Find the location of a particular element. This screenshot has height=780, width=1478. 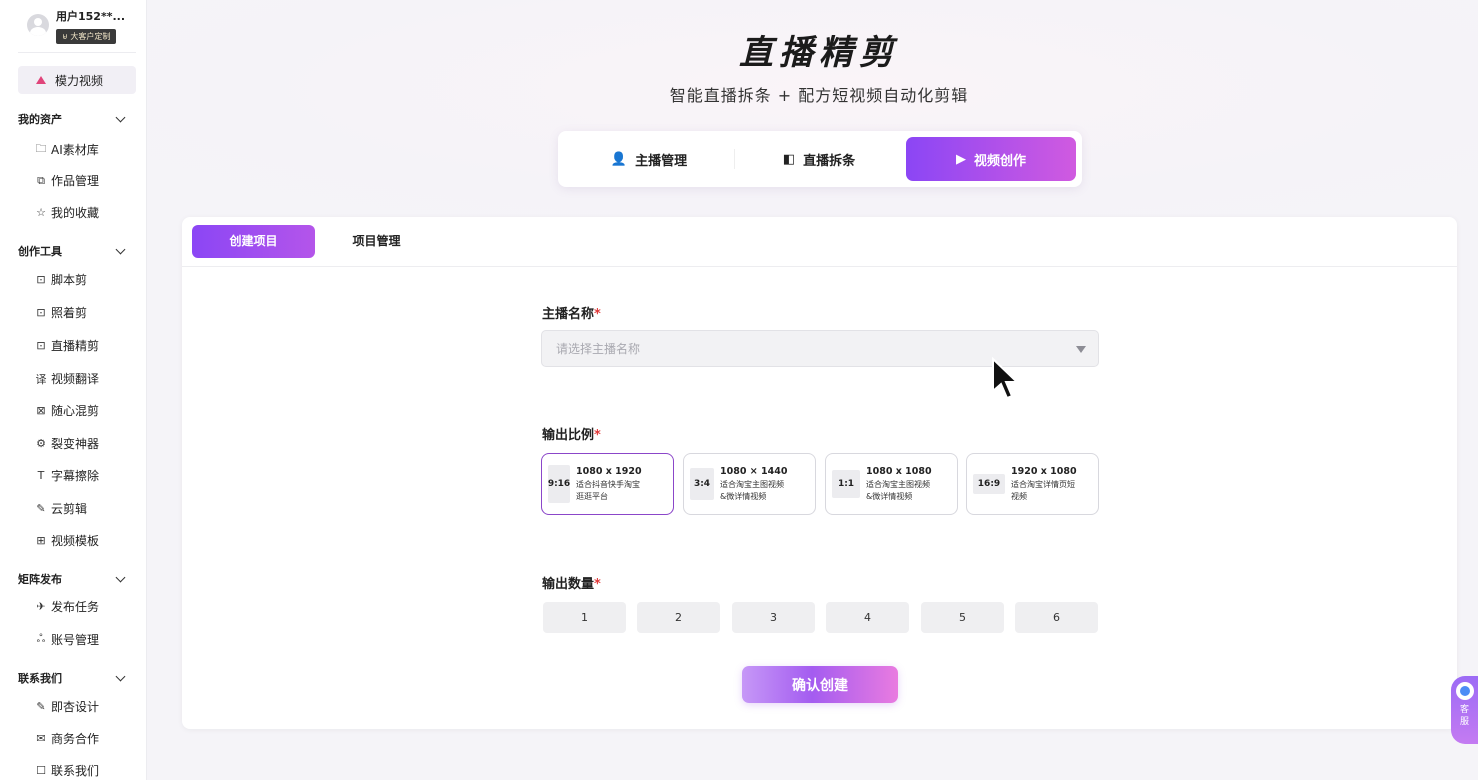

ratio-thumb: 3:4 is located at coordinates (702, 484).